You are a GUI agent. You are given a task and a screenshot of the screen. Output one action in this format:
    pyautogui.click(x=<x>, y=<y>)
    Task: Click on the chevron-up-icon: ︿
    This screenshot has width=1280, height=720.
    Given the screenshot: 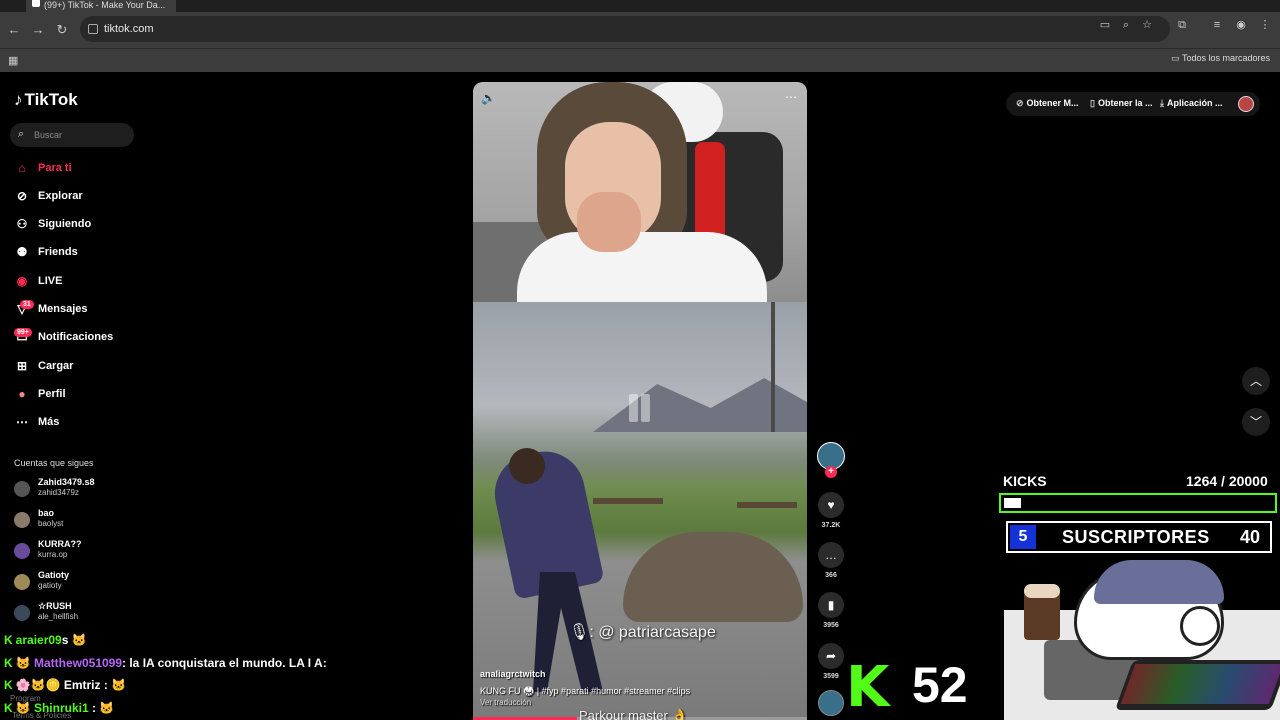 What is the action you would take?
    pyautogui.click(x=1255, y=381)
    